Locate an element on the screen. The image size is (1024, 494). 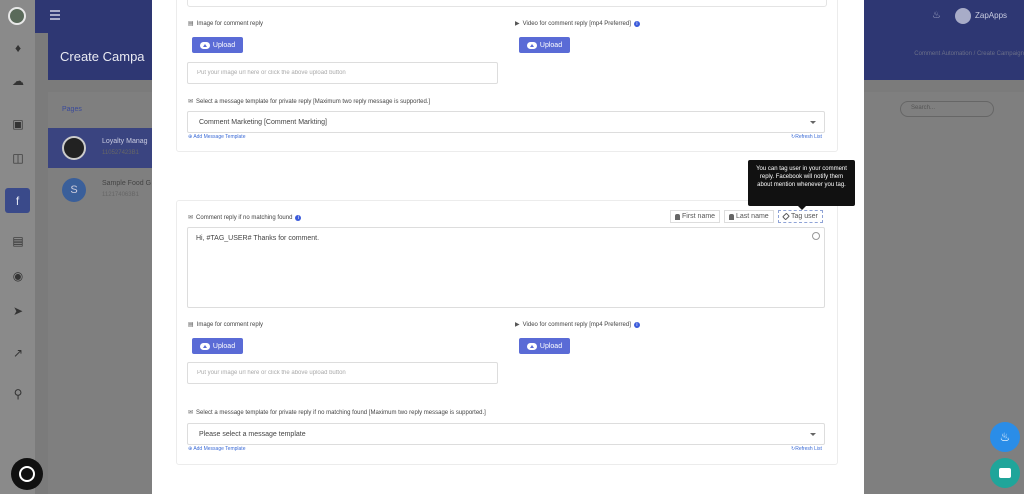
robot-icon: ◉ is located at coordinates (18, 276).